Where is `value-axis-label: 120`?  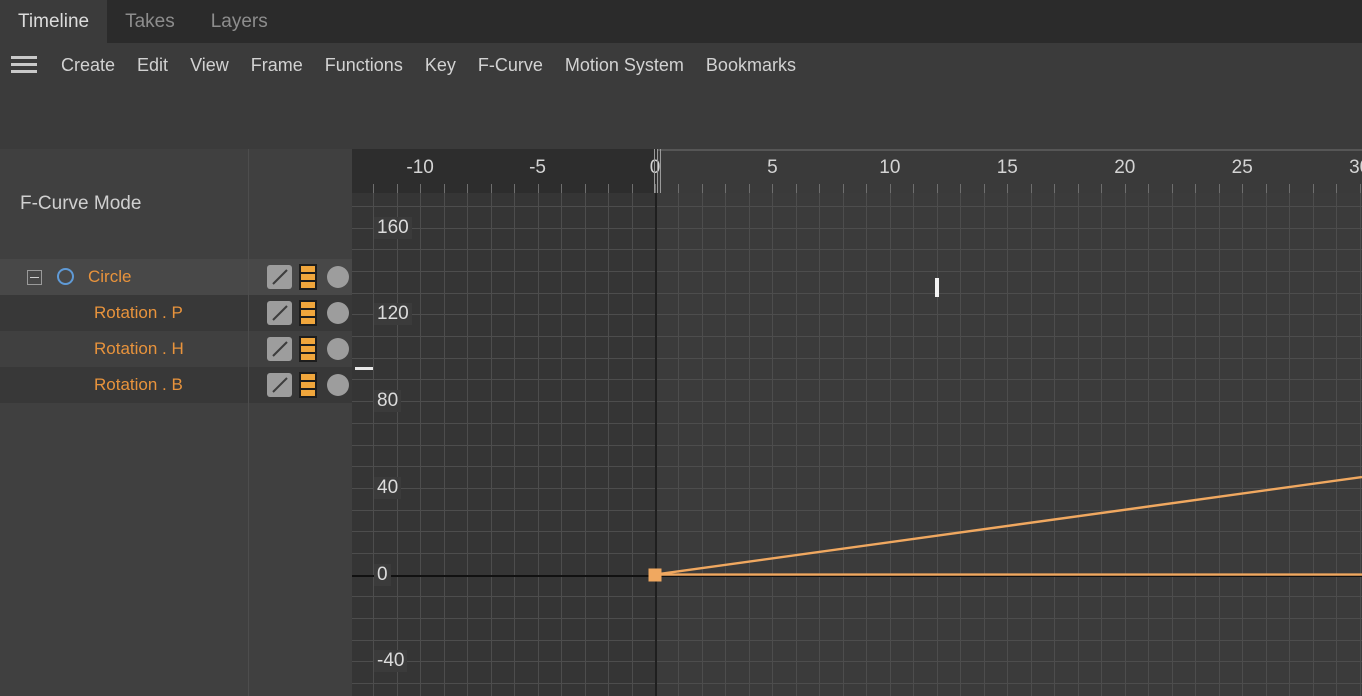
value-axis-label: 120 is located at coordinates (393, 314).